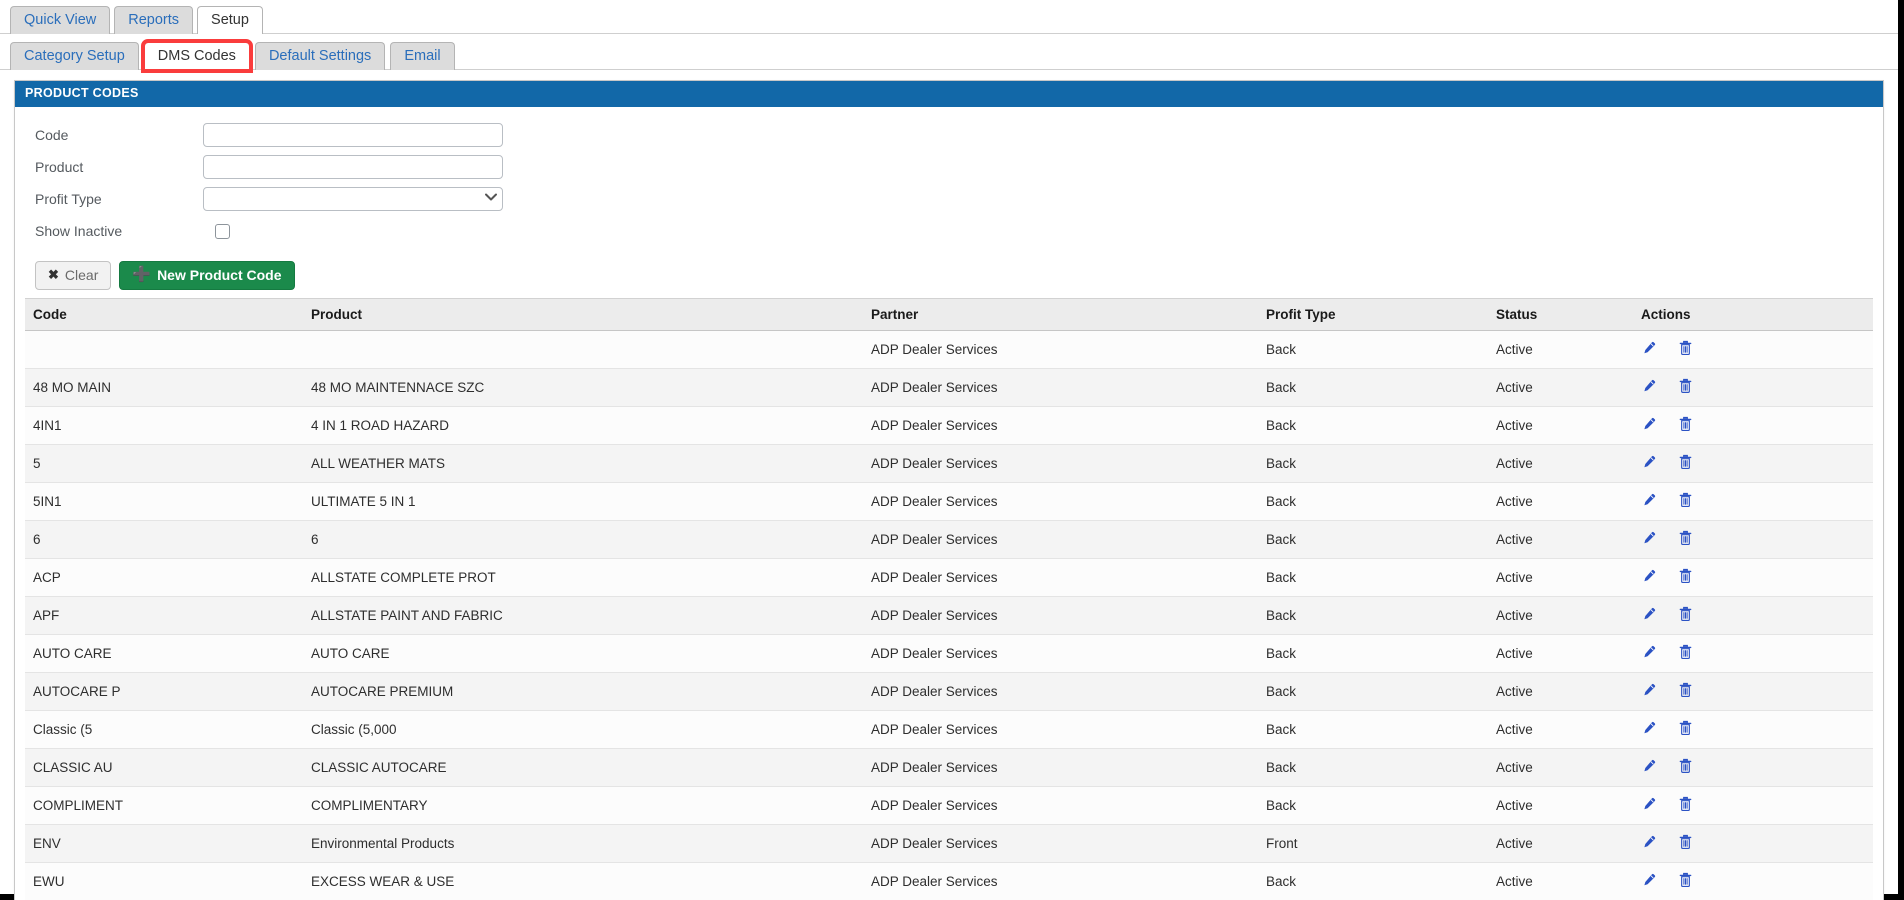  I want to click on new-product-code-button: ➕ New Product Code, so click(207, 275).